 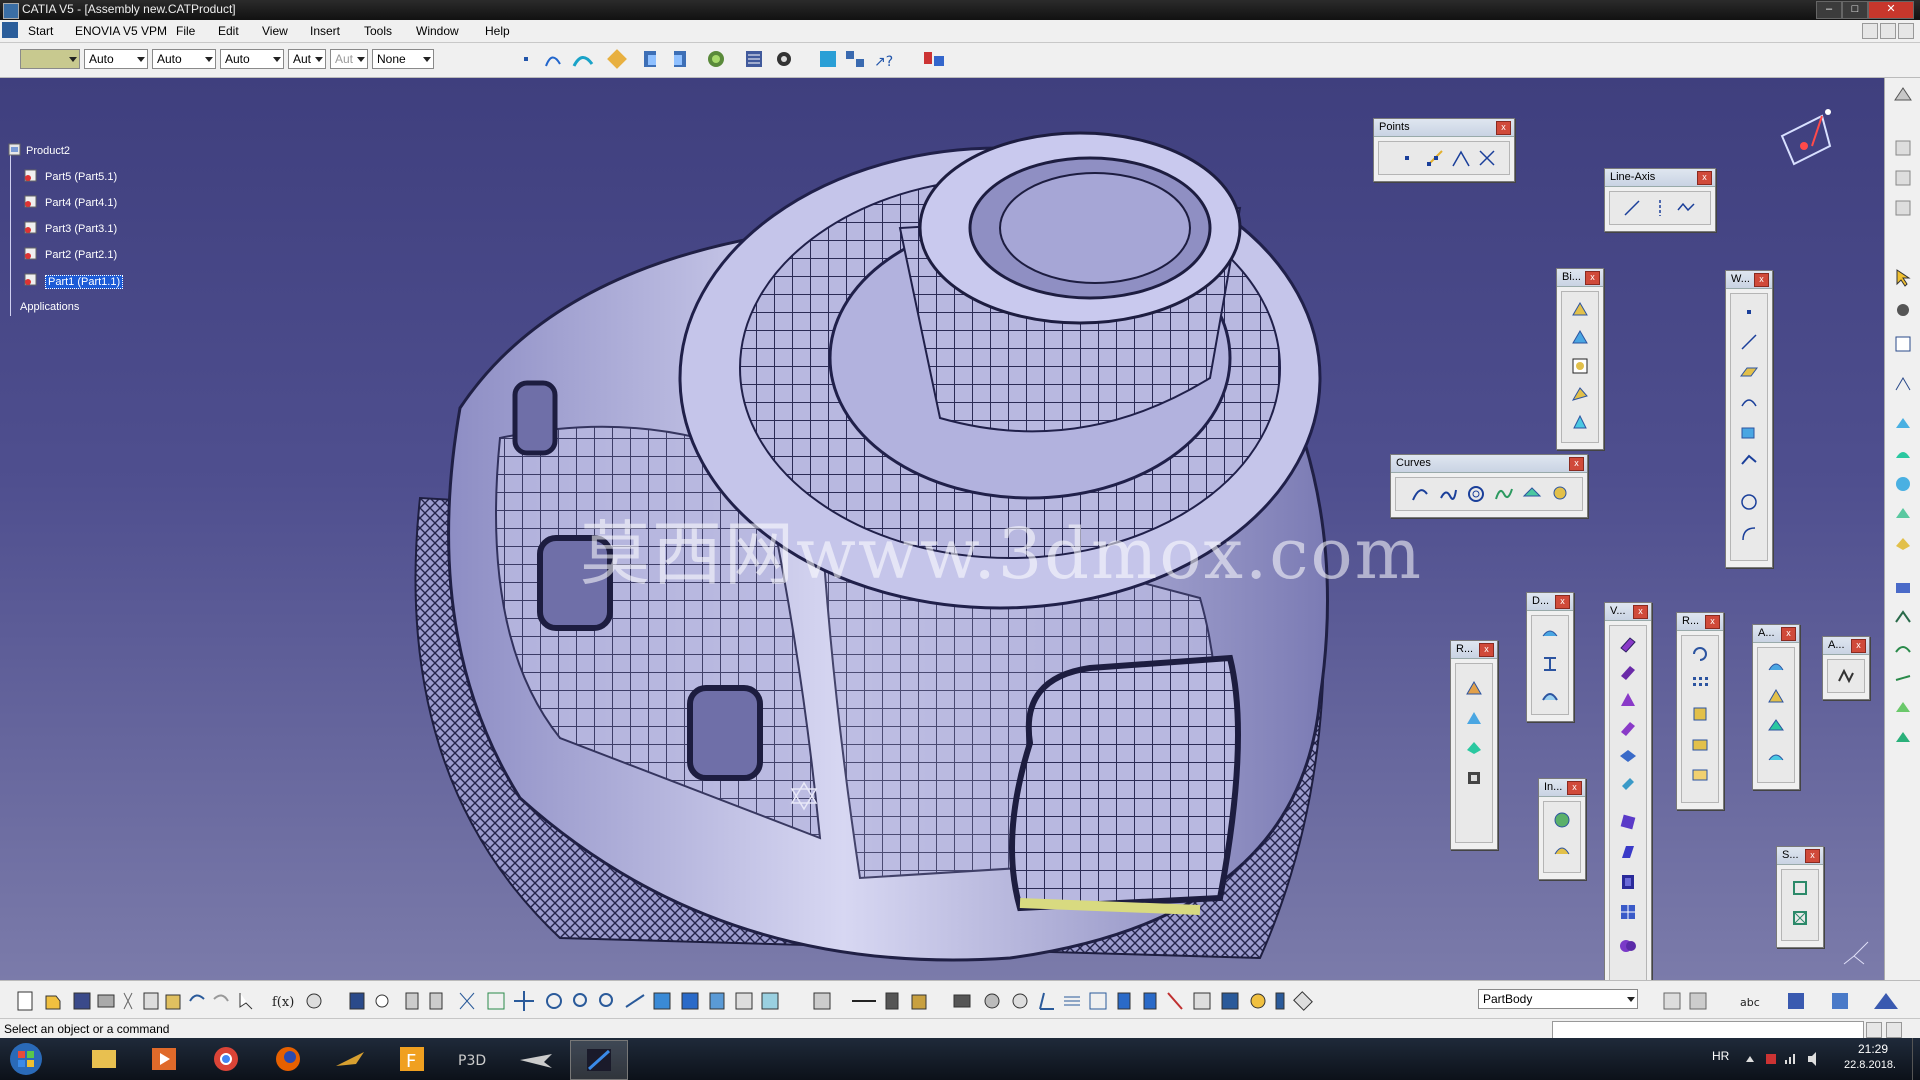 I want to click on catia-taskbar-icon, so click(x=599, y=1060).